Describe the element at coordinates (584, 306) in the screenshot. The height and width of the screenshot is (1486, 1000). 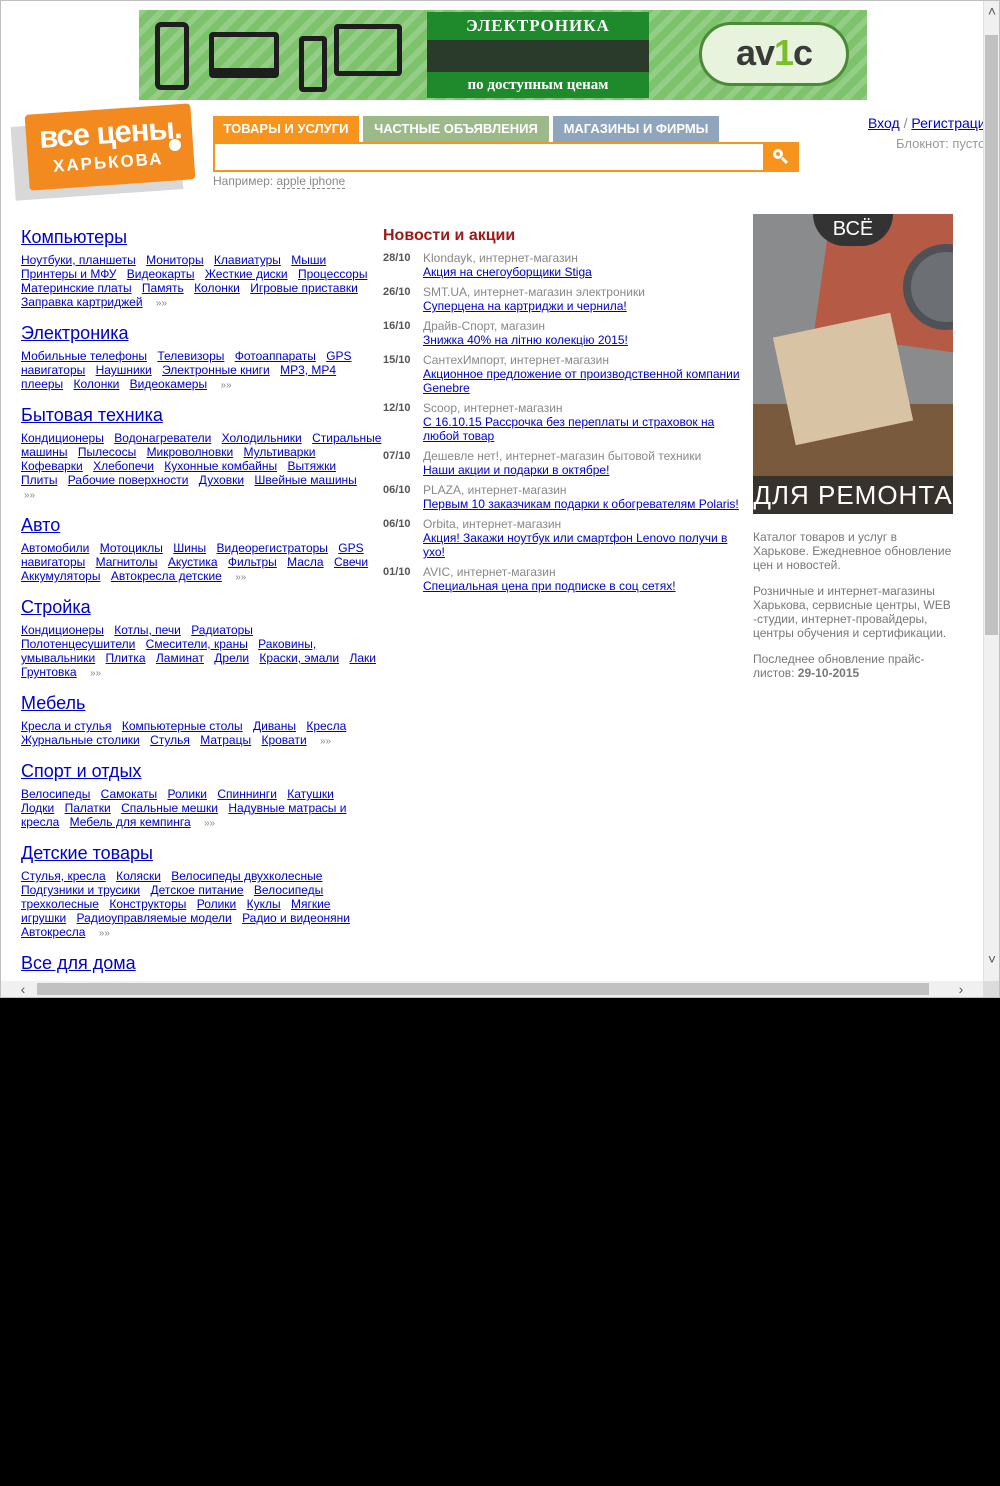
I see `news-link: Суперцена на картриджи и чернила!` at that location.